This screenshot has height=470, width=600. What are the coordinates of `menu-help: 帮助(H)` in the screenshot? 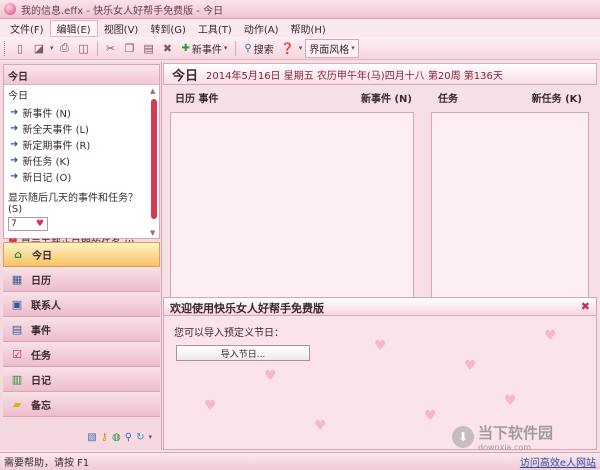 It's located at (307, 28).